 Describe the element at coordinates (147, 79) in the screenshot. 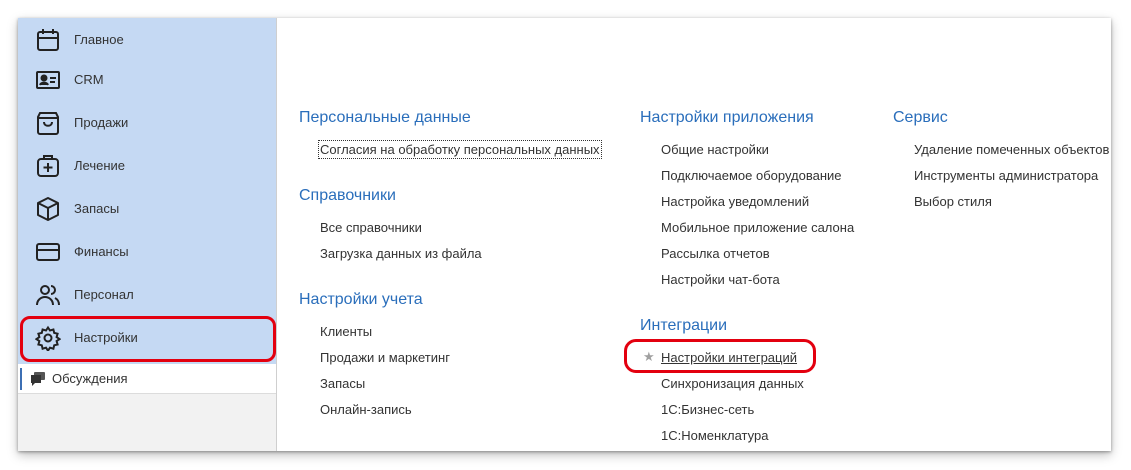

I see `sidebar-item-crm: CRM` at that location.